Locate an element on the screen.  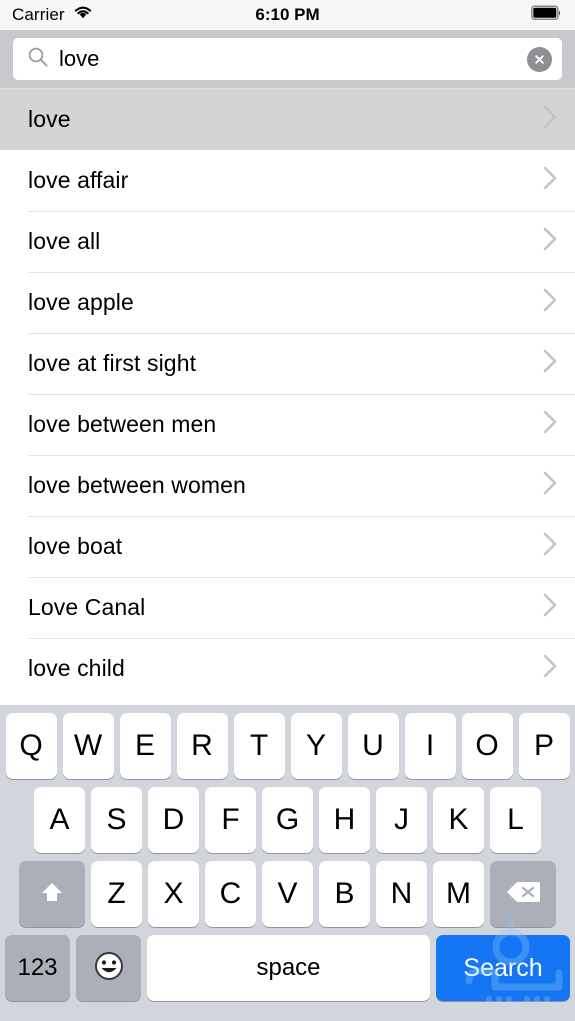
key-g: G is located at coordinates (287, 820).